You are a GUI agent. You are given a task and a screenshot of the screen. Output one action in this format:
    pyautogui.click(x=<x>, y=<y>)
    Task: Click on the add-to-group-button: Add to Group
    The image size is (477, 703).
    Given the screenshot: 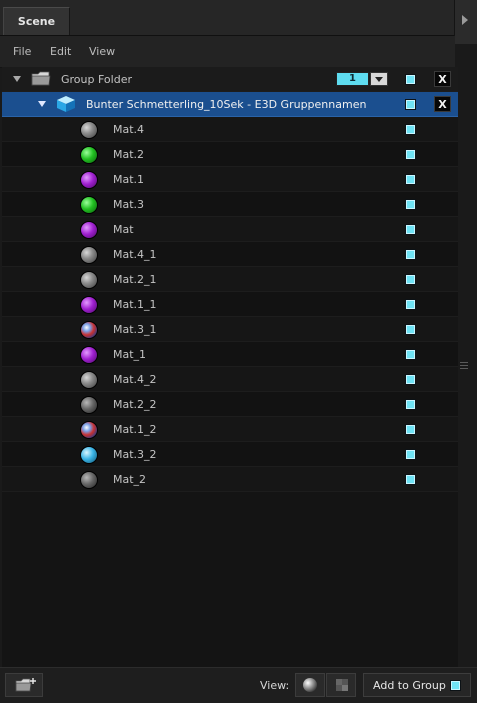 What is the action you would take?
    pyautogui.click(x=417, y=685)
    